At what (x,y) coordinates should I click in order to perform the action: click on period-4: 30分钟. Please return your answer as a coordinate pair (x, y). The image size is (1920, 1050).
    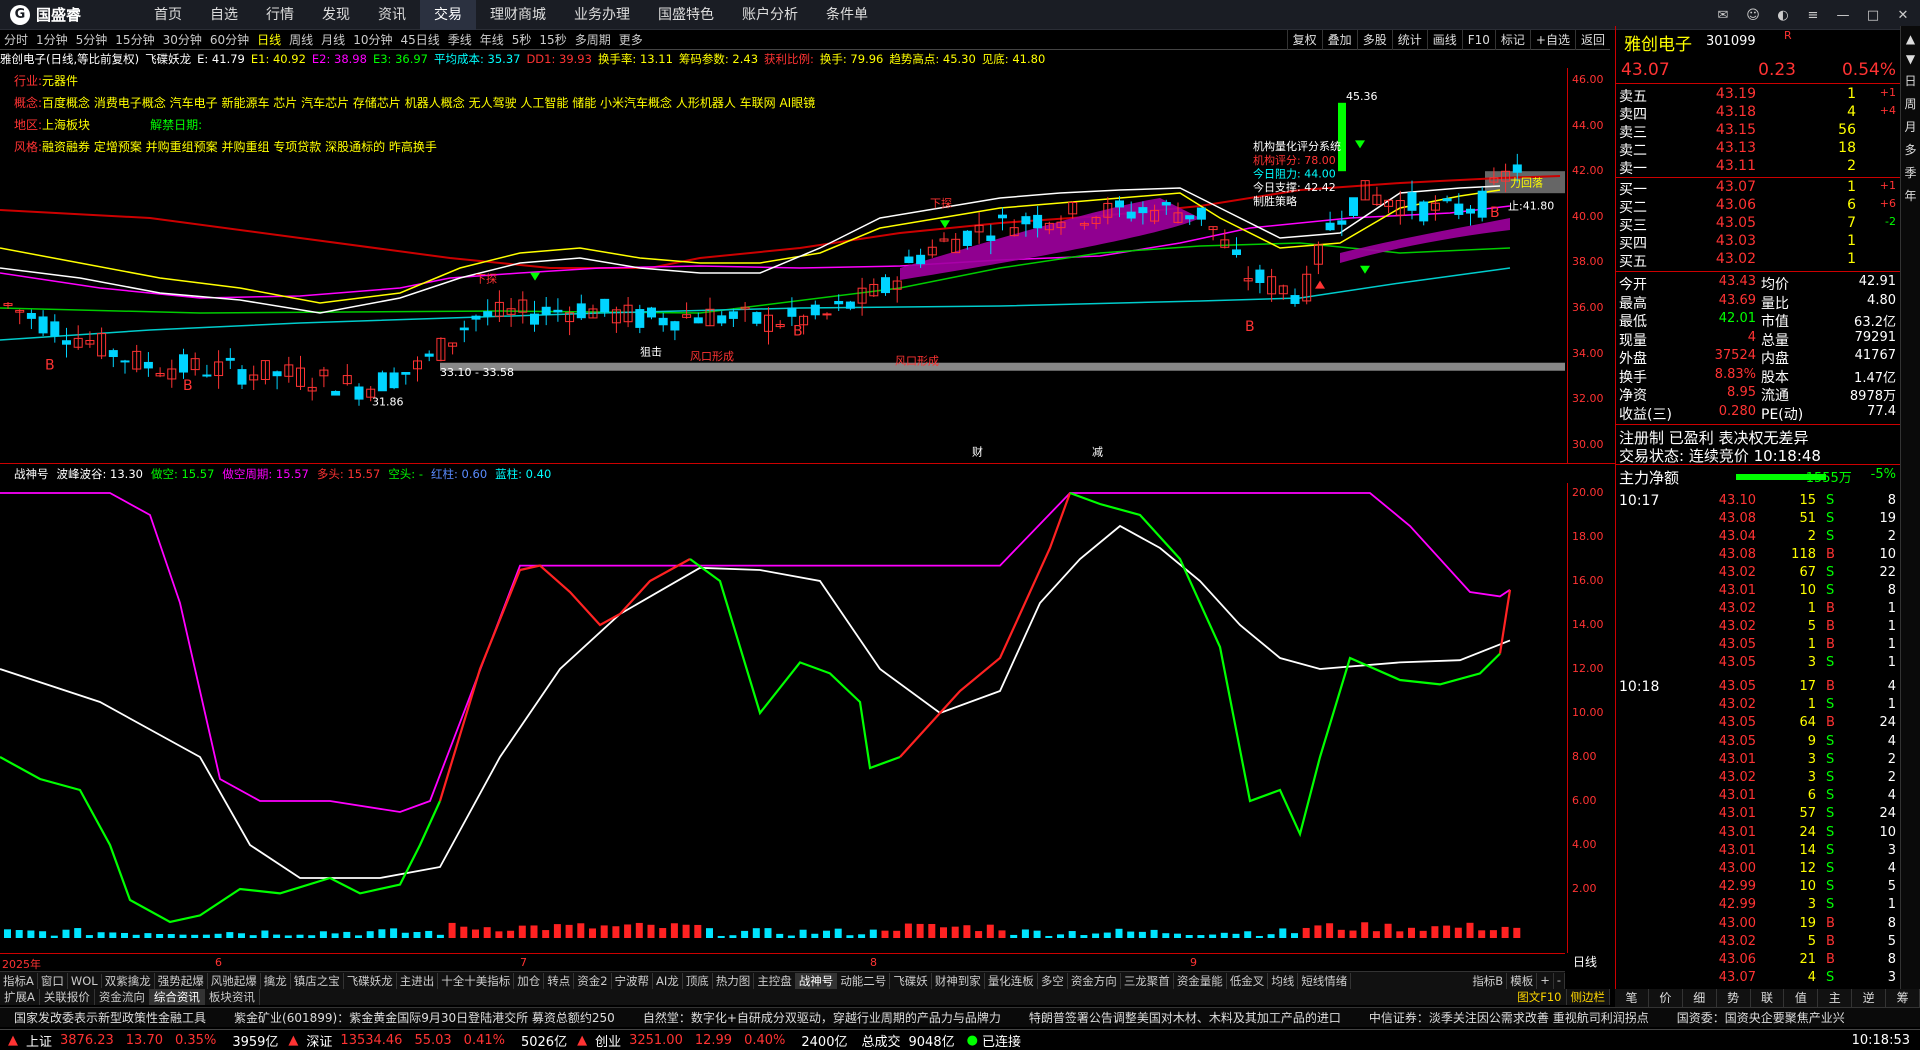
    Looking at the image, I should click on (182, 39).